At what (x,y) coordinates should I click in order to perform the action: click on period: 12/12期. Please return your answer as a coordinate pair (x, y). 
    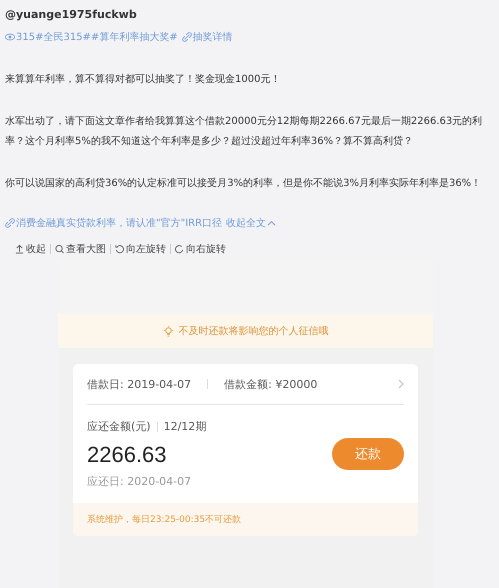
    Looking at the image, I should click on (185, 426).